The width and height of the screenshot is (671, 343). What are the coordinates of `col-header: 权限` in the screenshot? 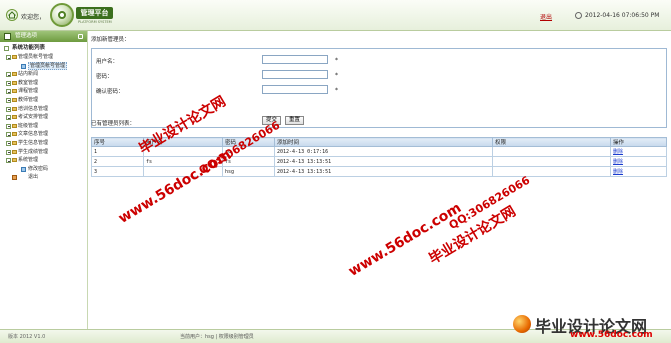 It's located at (551, 142).